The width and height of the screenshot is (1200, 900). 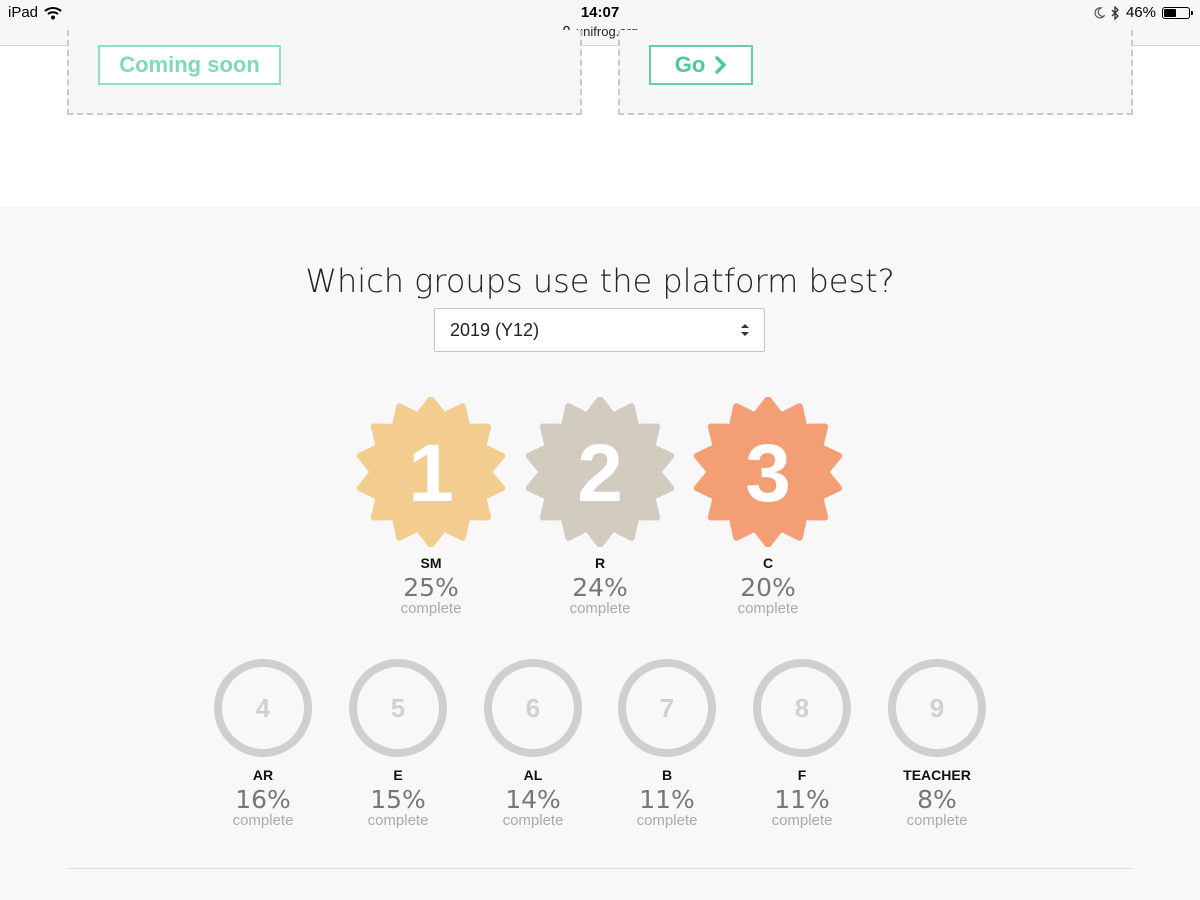 What do you see at coordinates (667, 708) in the screenshot?
I see `rank-circle: 7` at bounding box center [667, 708].